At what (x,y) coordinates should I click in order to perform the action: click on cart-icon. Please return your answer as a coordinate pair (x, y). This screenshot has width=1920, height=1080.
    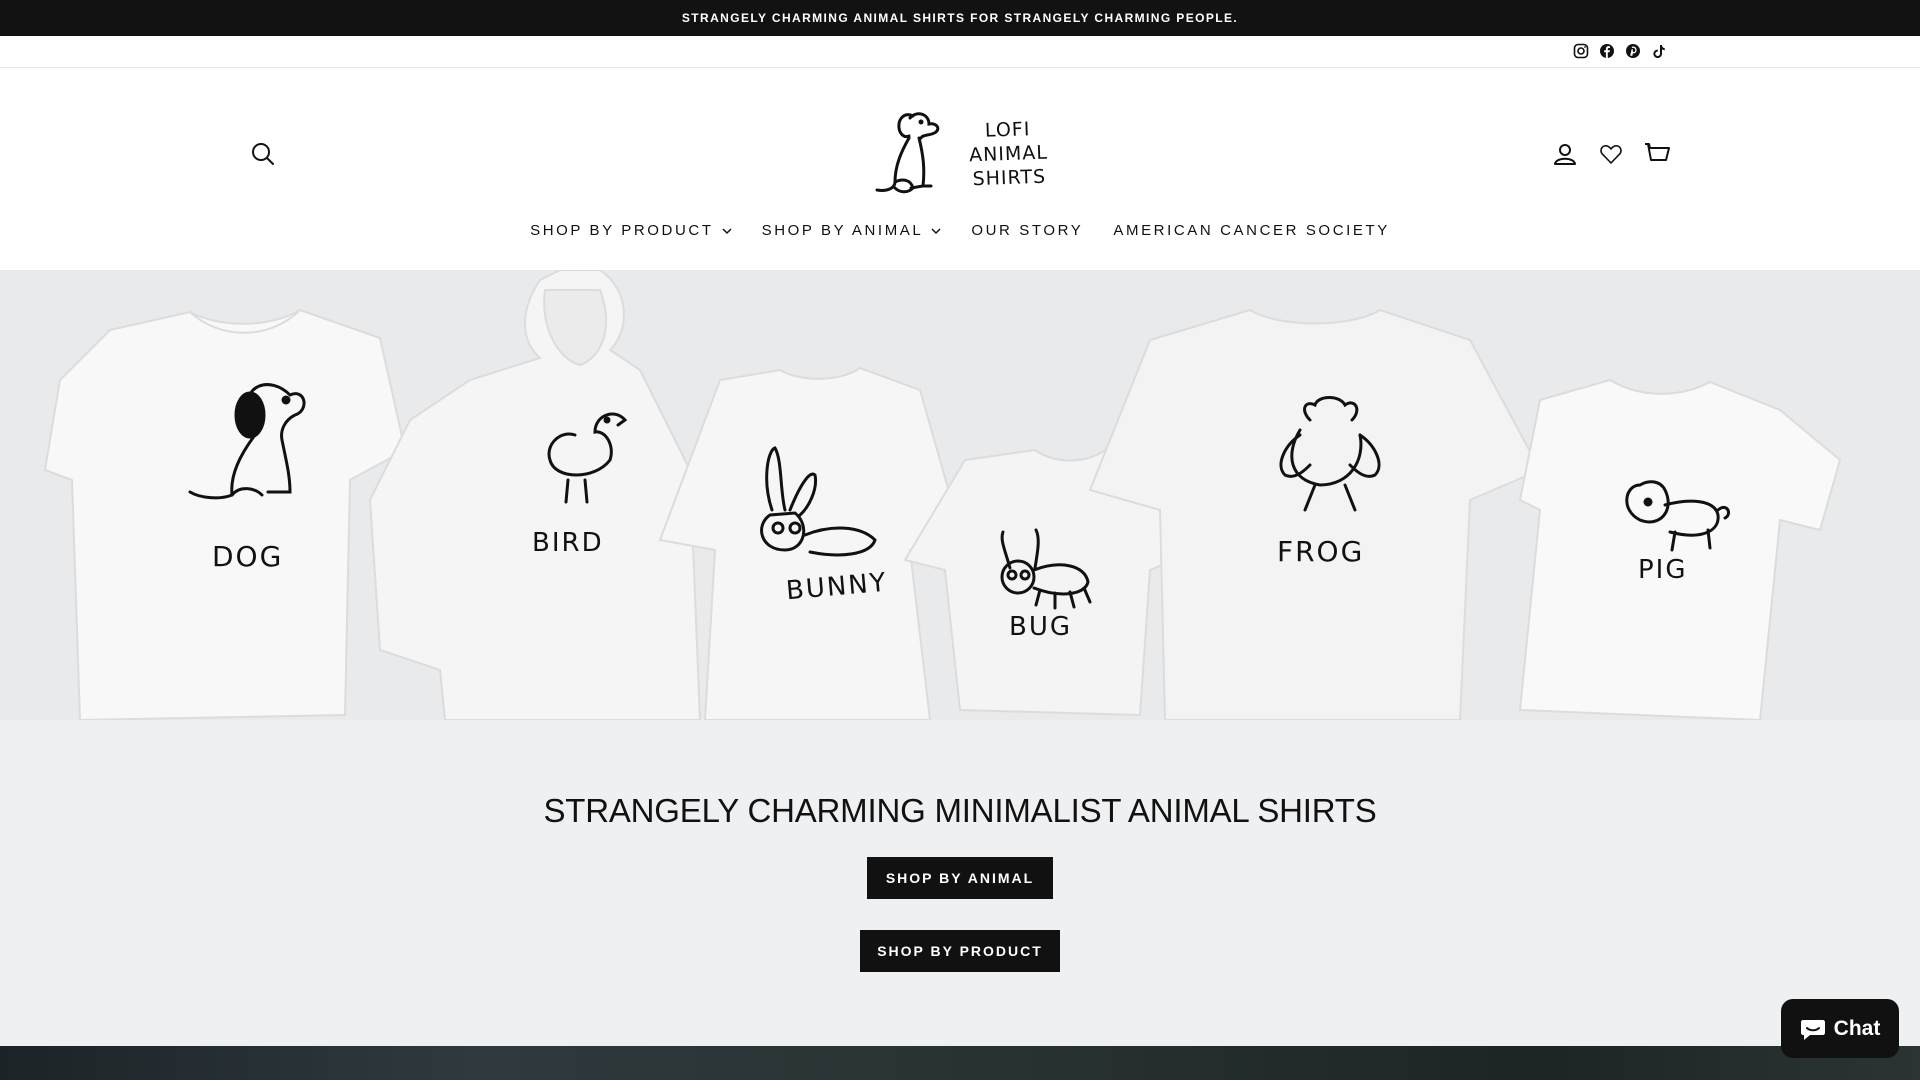
    Looking at the image, I should click on (1657, 154).